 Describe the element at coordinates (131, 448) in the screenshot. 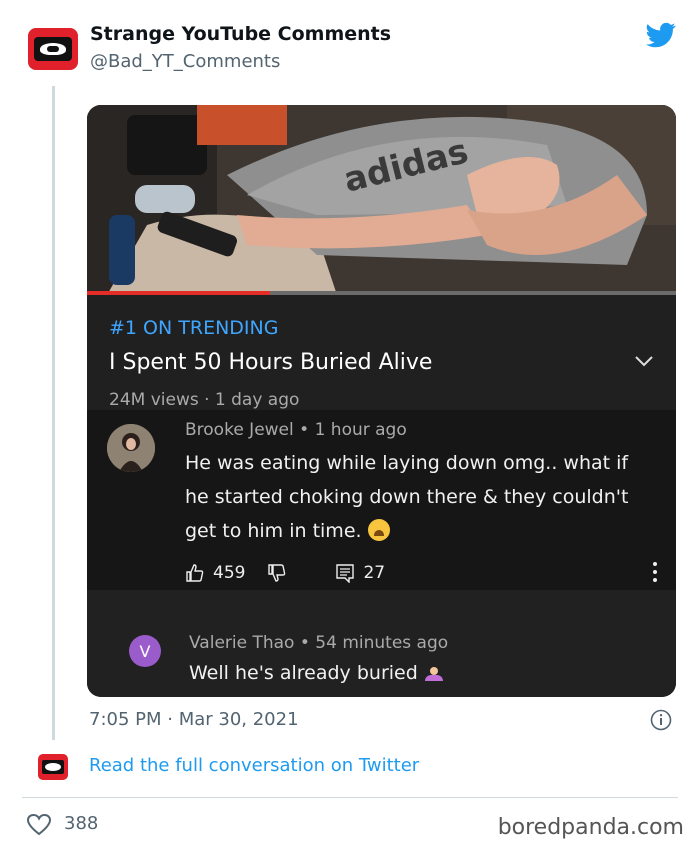

I see `commenter-avatar` at that location.